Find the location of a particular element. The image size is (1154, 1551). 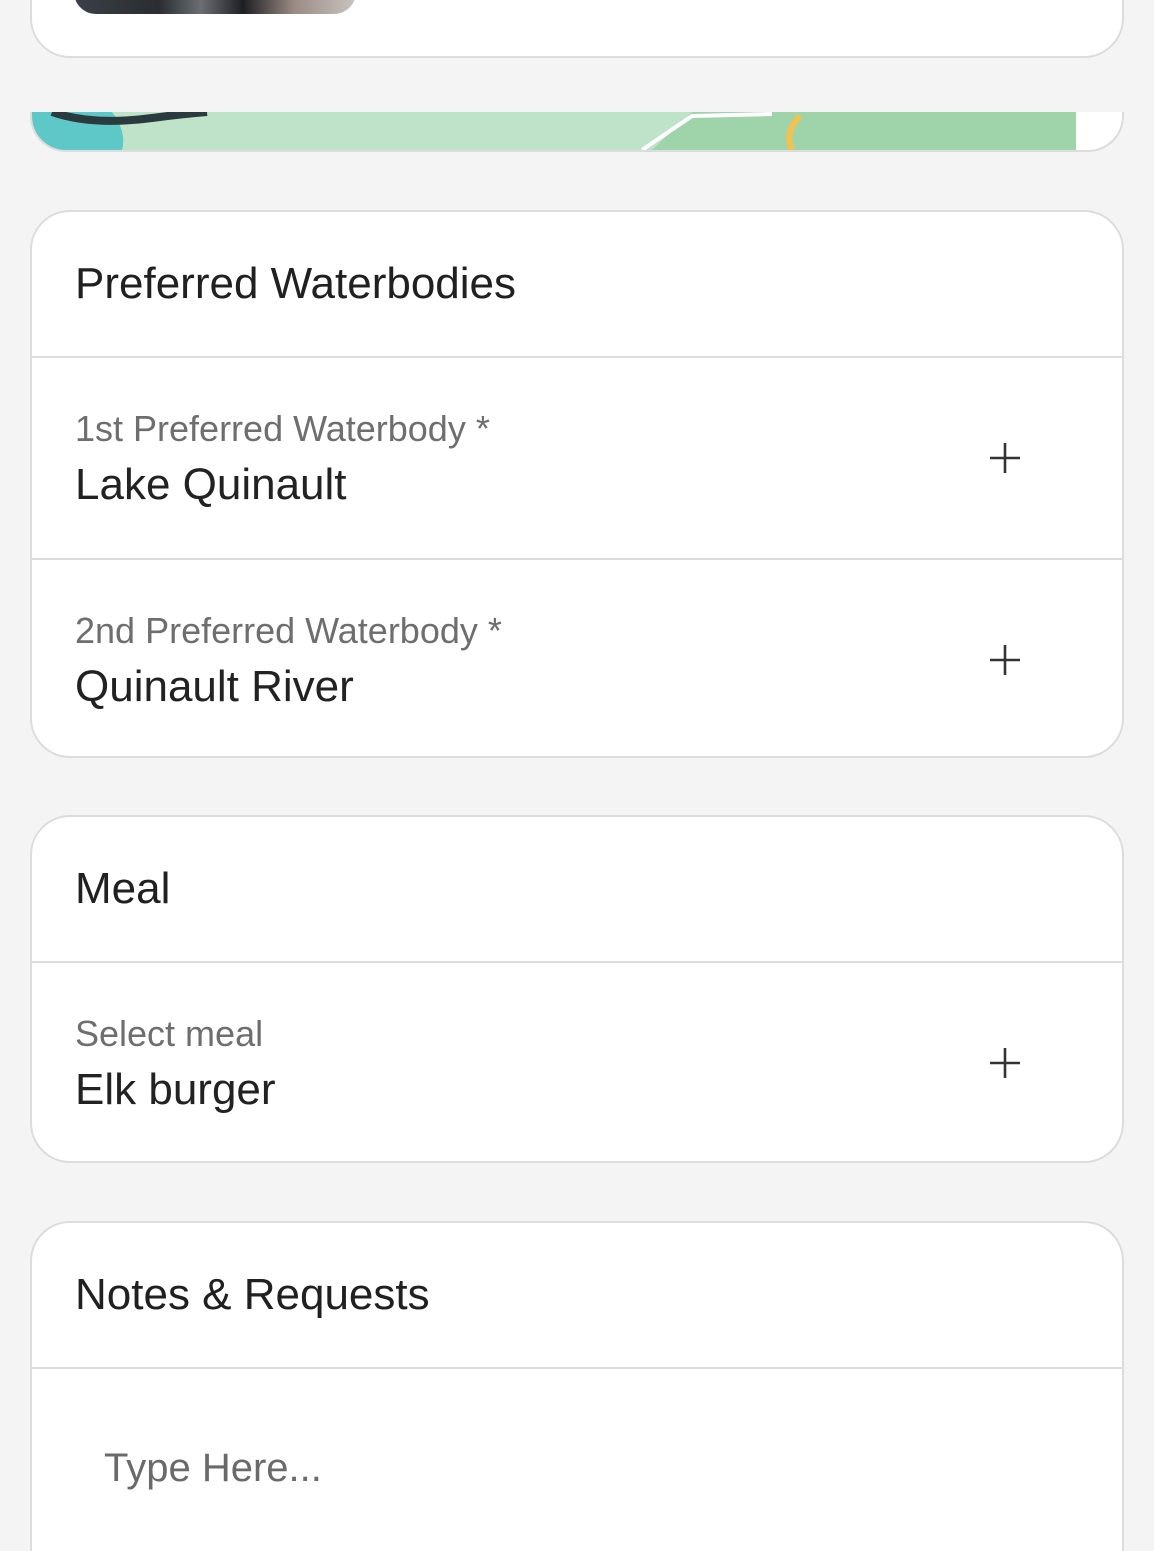

meal-select-value: Elk burger is located at coordinates (175, 1089).